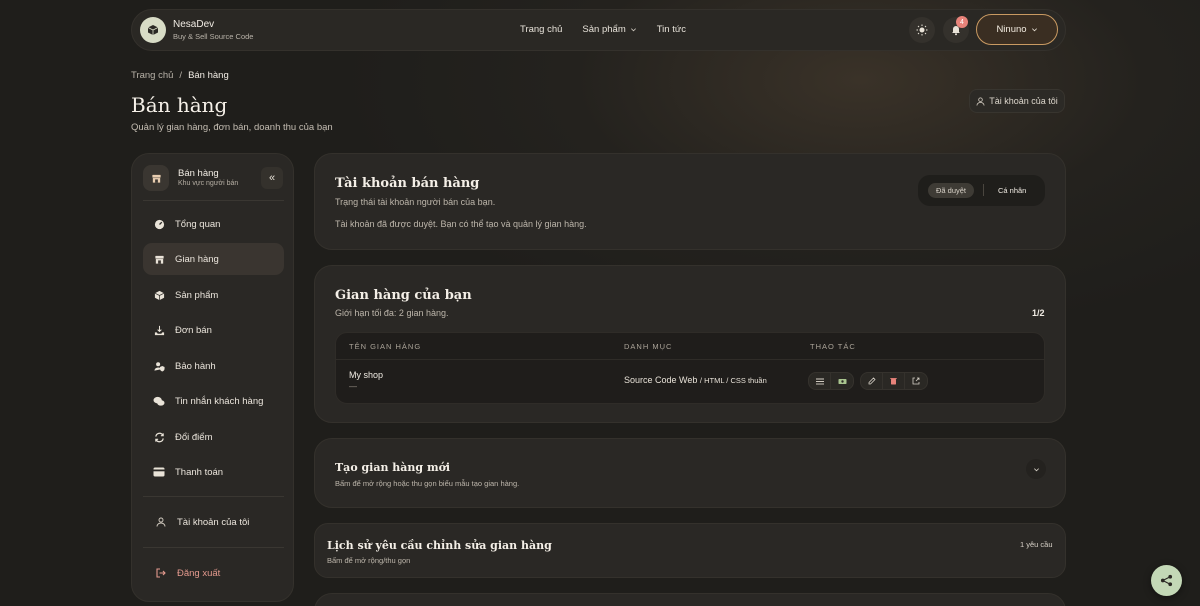  I want to click on sidebar-title: Bán hàng, so click(198, 173).